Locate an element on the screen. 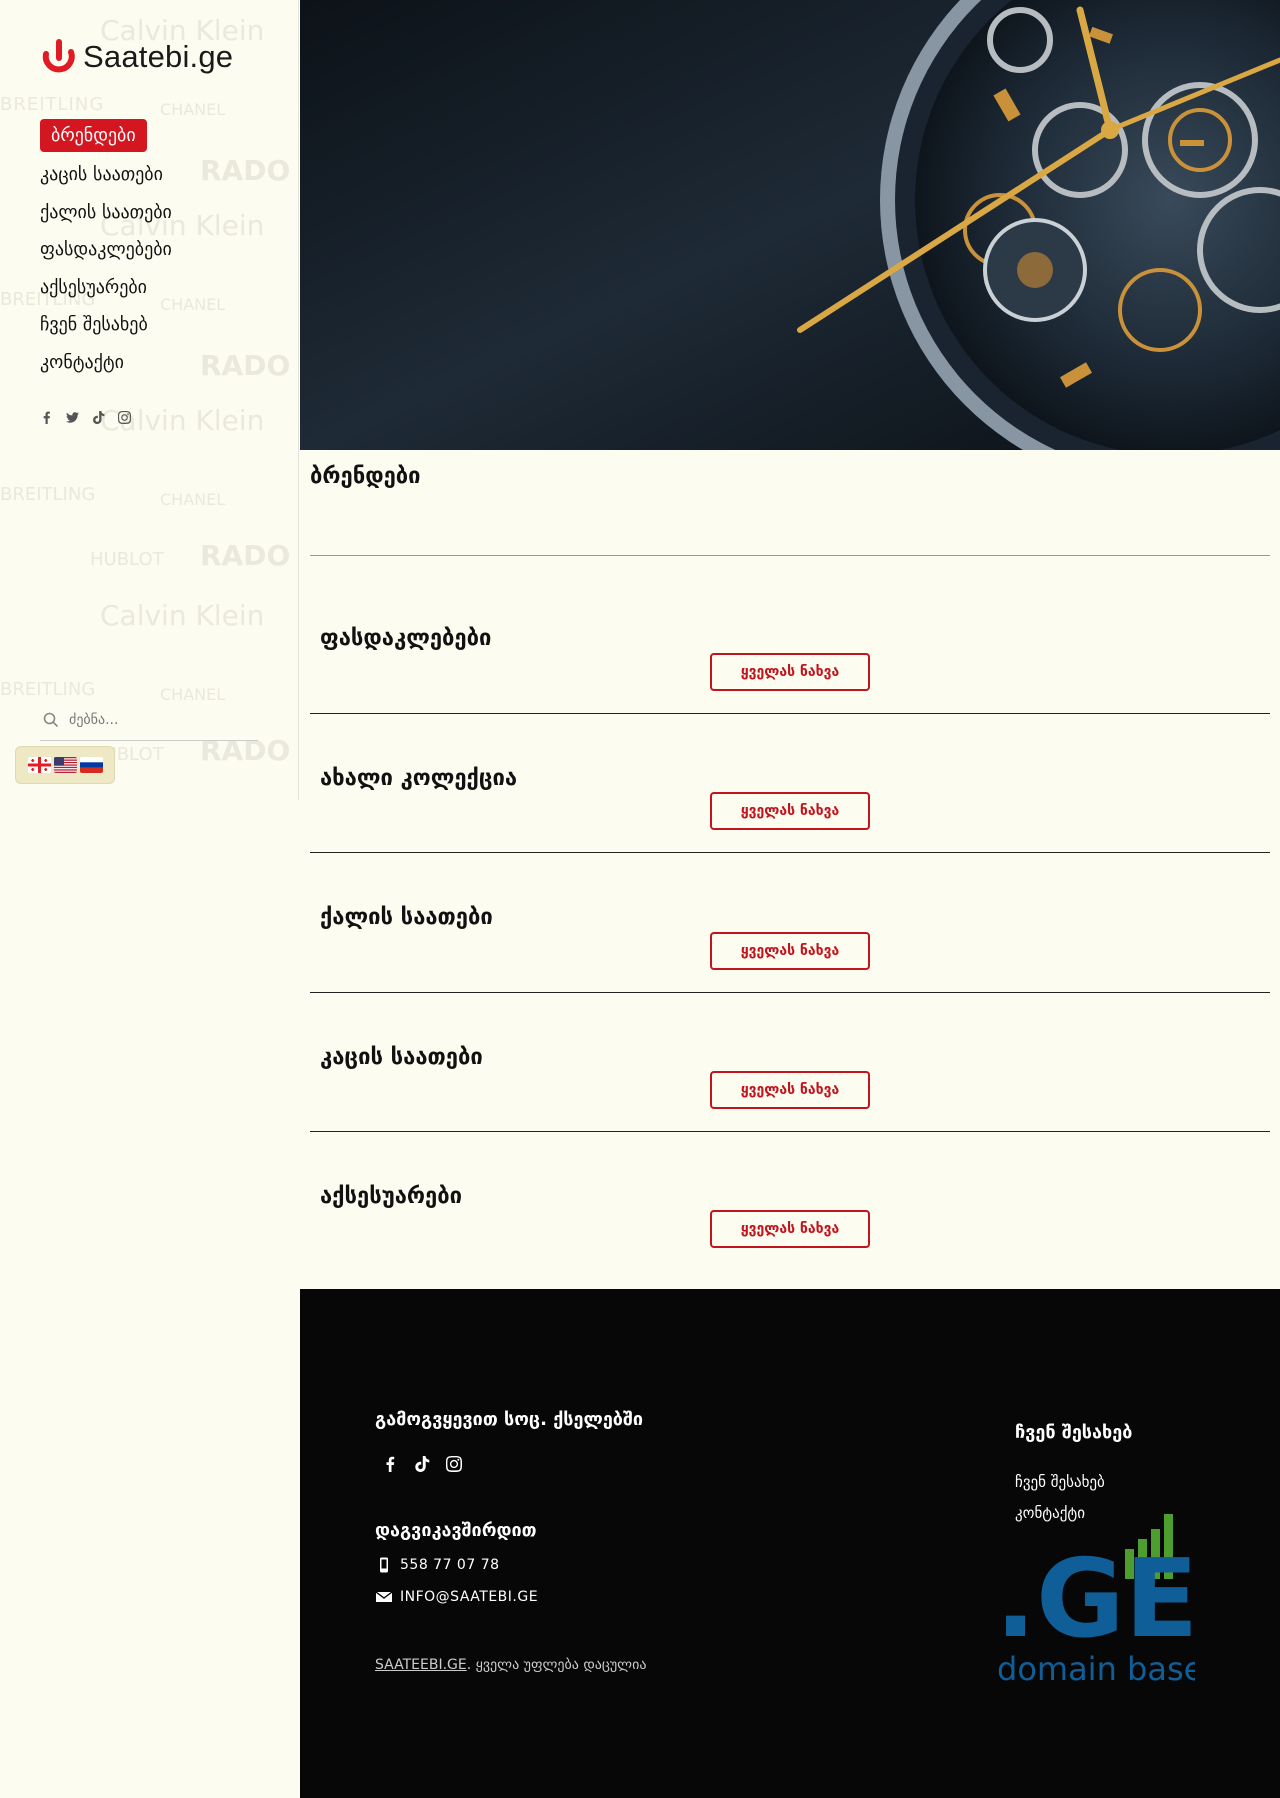  view-all-womens-watches-button: ყველას ნახვა is located at coordinates (790, 951).